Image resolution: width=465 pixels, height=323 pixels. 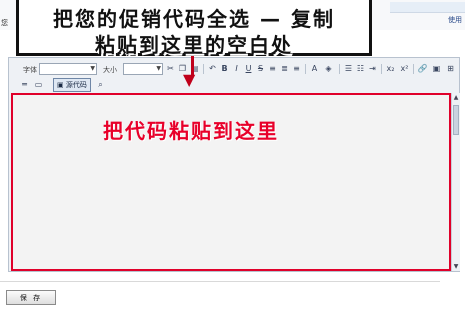 I want to click on link-icon: 🔗, so click(x=422, y=68).